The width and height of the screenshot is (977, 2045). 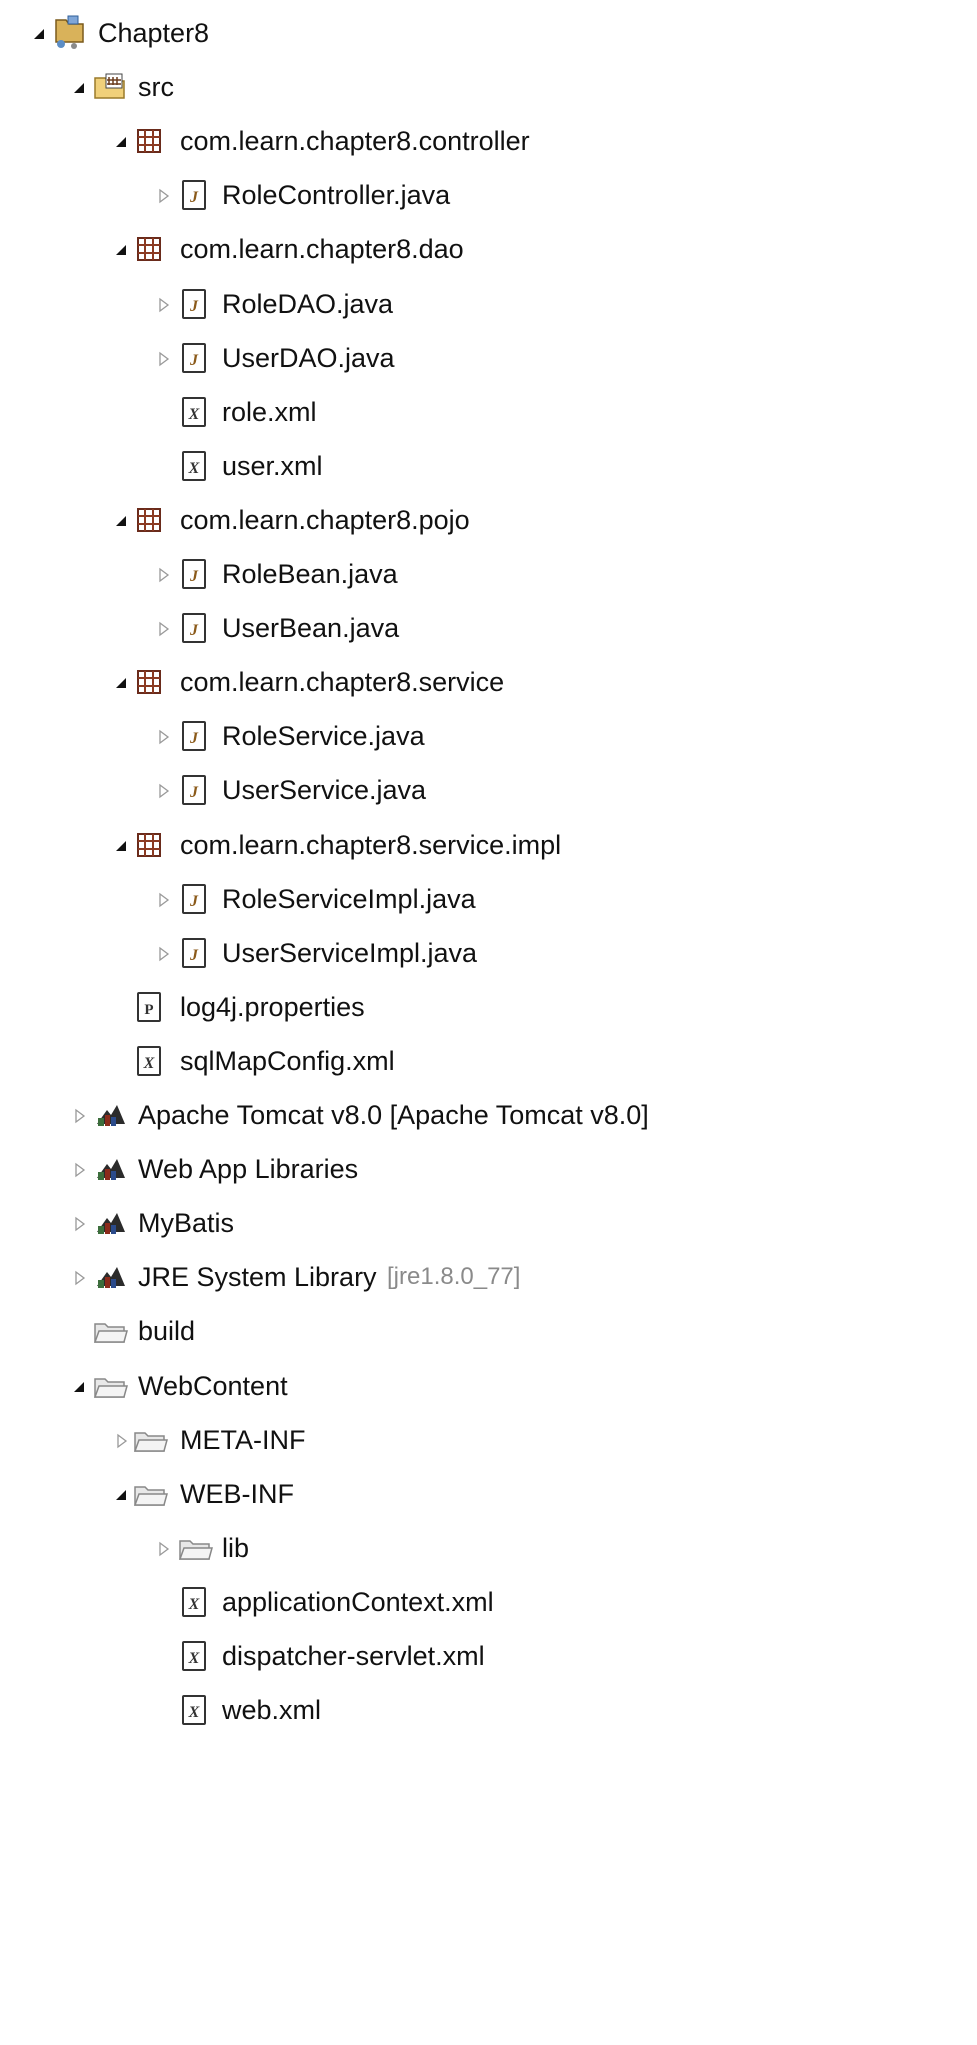 I want to click on tree-item-label: RoleService.java, so click(x=323, y=736).